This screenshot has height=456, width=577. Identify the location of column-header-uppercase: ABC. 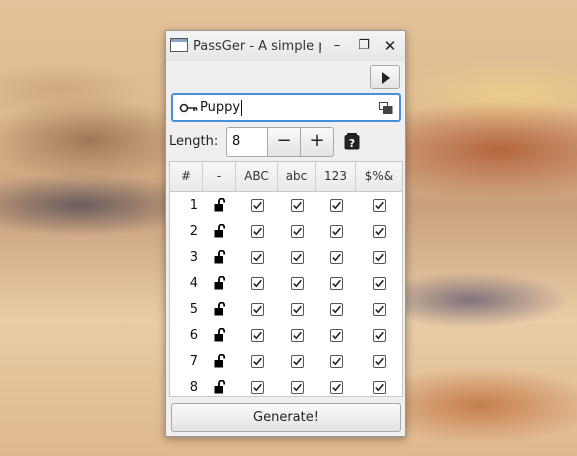
(257, 176).